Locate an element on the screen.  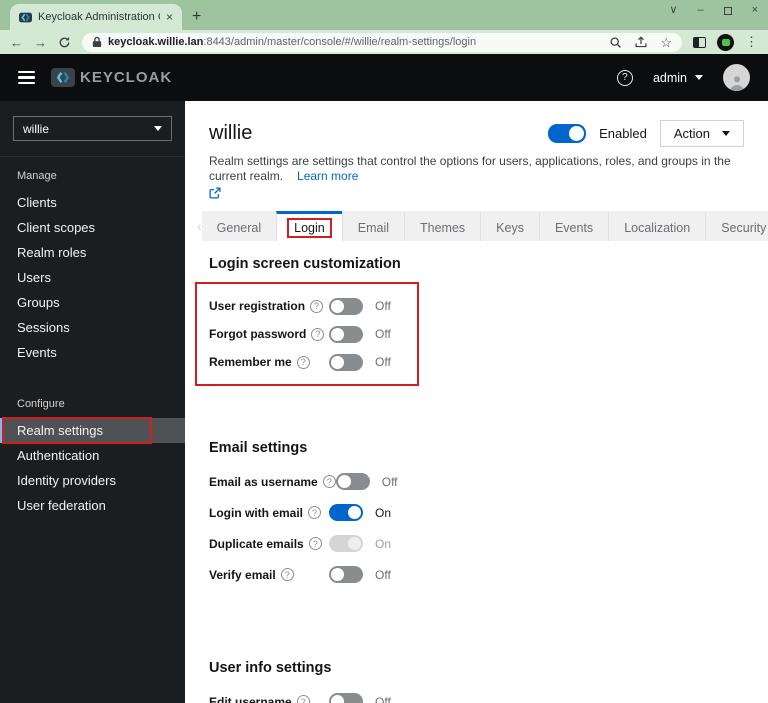
setting-row-remember-me: Remember me? Off is located at coordinates (300, 362).